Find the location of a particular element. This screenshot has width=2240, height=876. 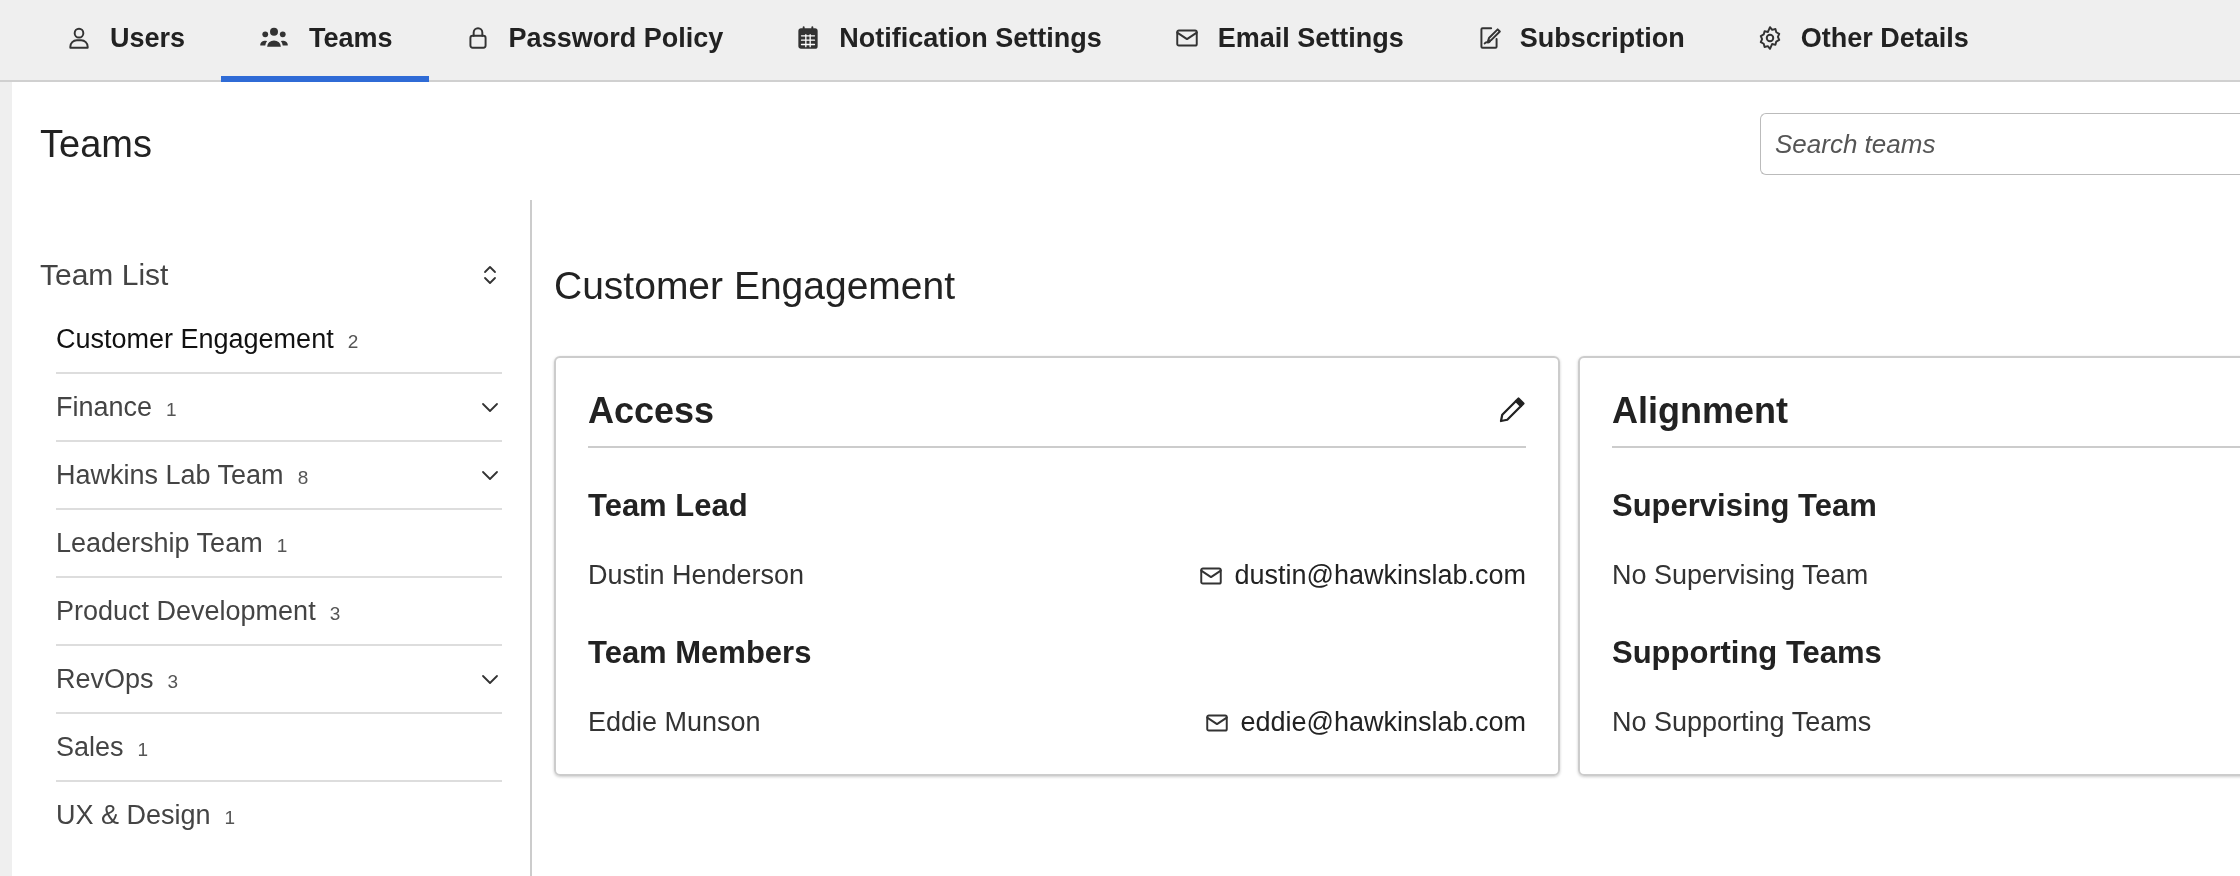

section-heading: Team Members is located at coordinates (700, 653).